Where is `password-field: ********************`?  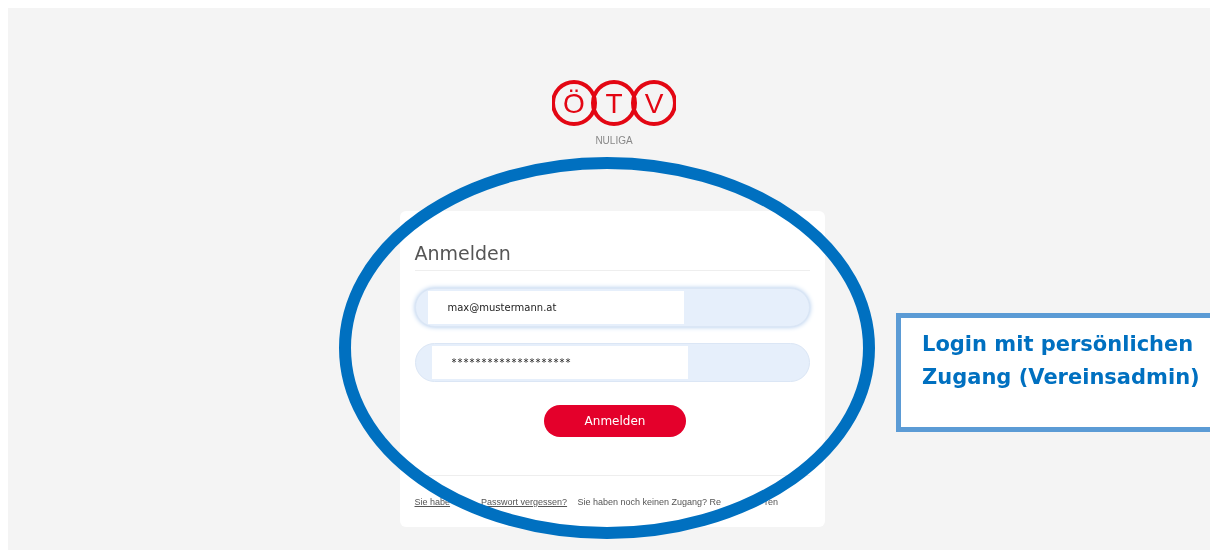 password-field: ******************** is located at coordinates (612, 362).